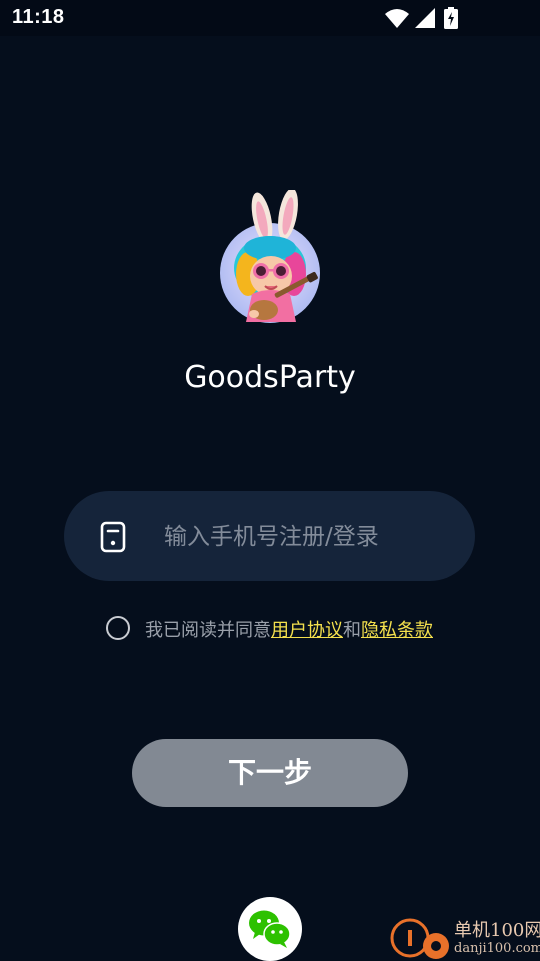 The image size is (540, 961). Describe the element at coordinates (113, 537) in the screenshot. I see `phone-icon` at that location.